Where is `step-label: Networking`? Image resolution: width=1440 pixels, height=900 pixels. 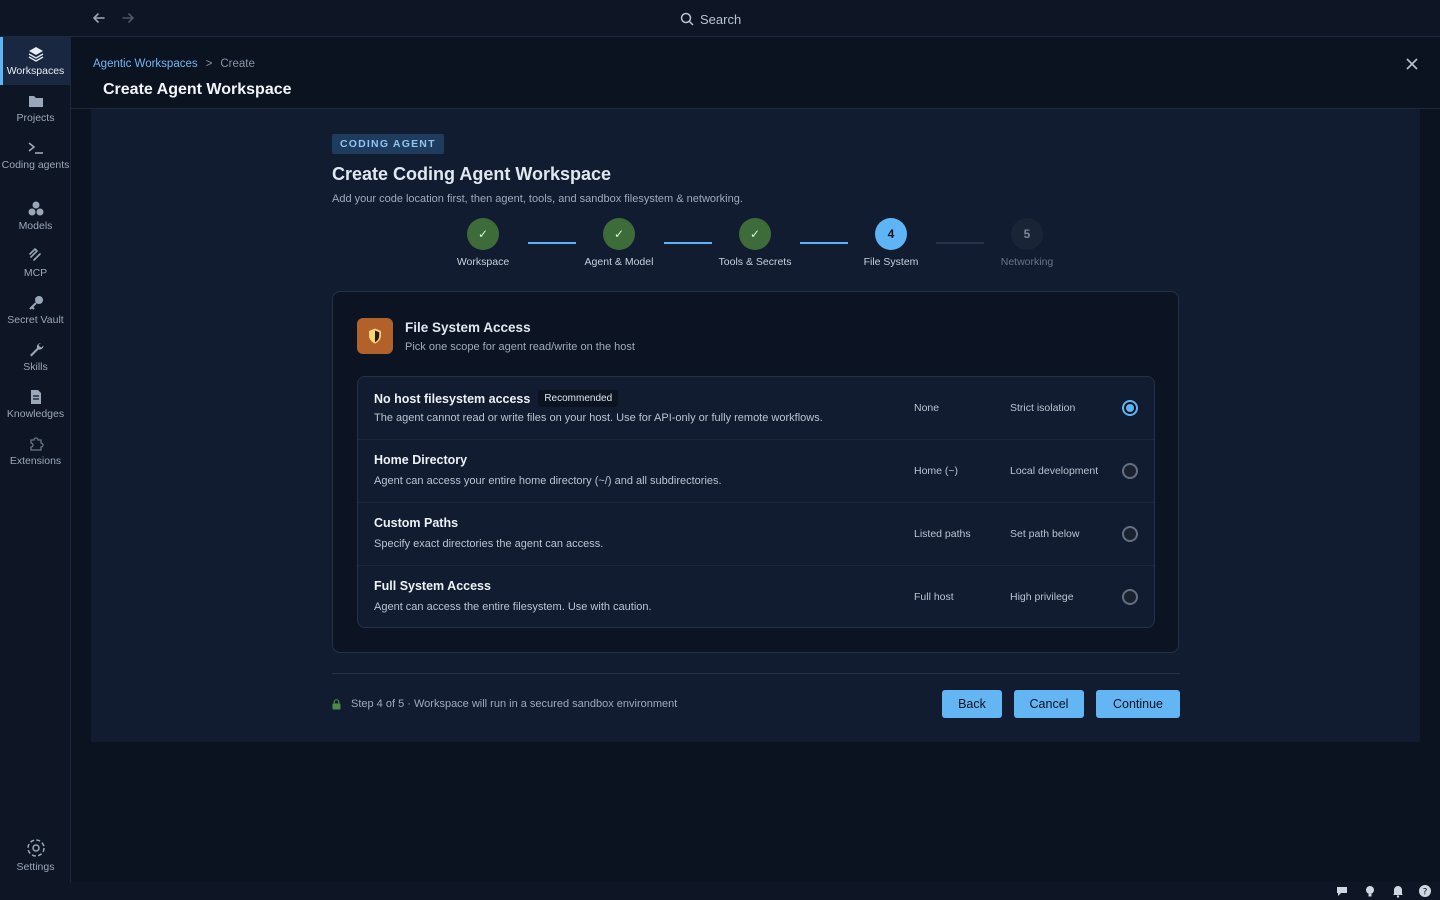
step-label: Networking is located at coordinates (1027, 262).